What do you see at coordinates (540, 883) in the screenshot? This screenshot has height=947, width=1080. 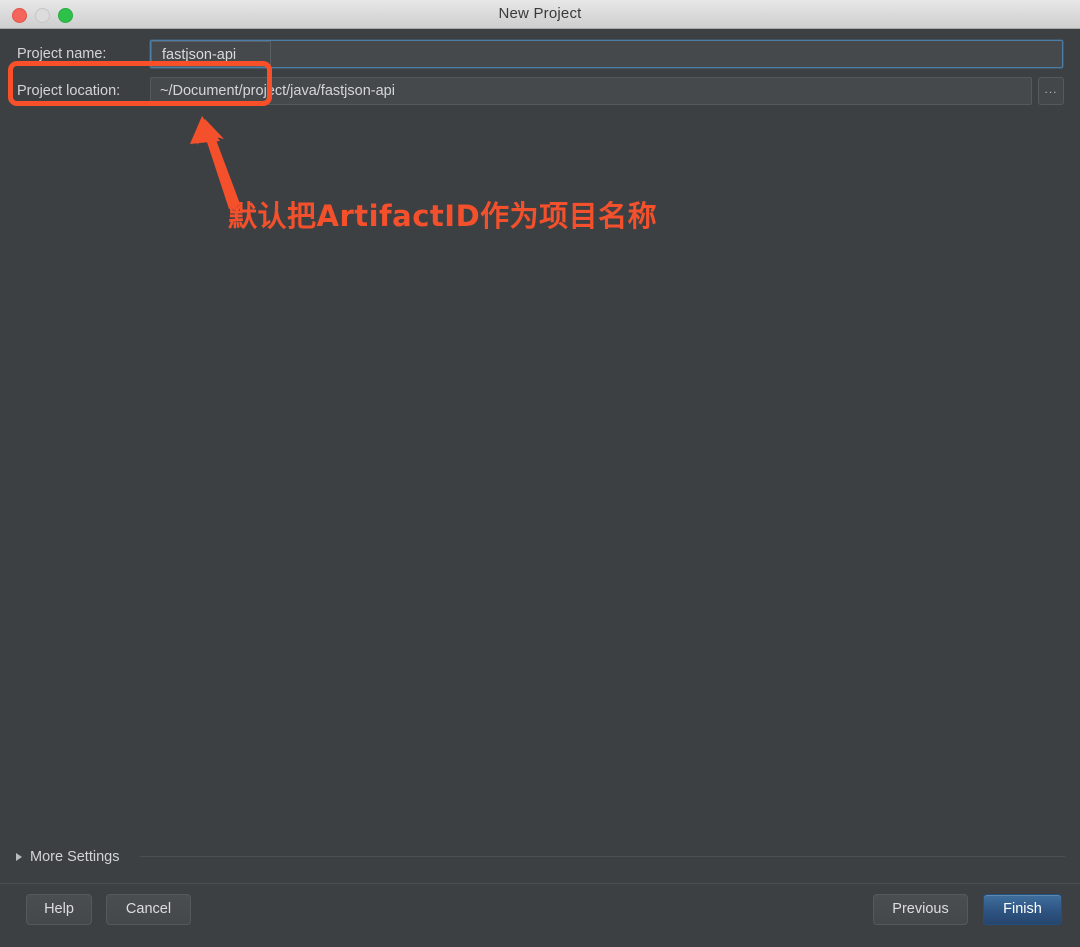 I see `footer-separator` at bounding box center [540, 883].